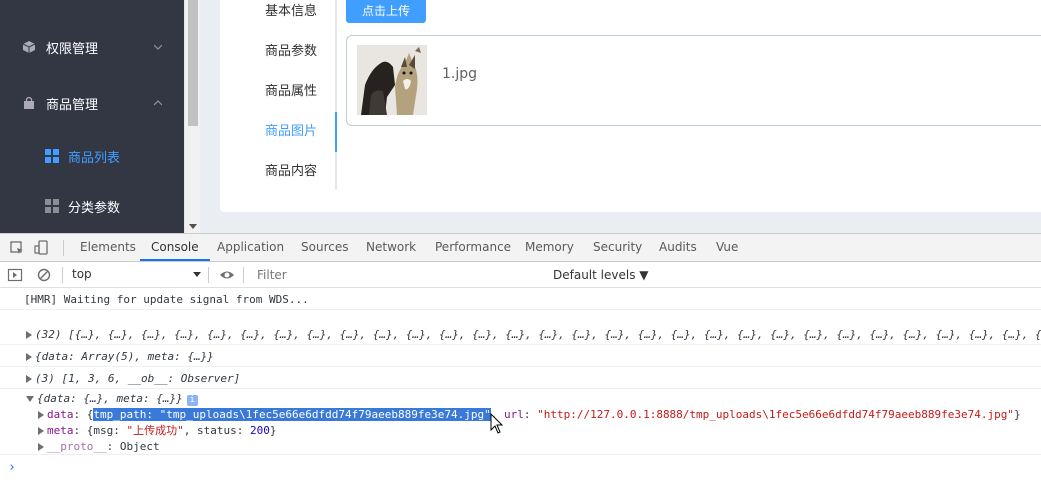 Image resolution: width=1041 pixels, height=491 pixels. What do you see at coordinates (460, 74) in the screenshot?
I see `file-name: 1.jpg` at bounding box center [460, 74].